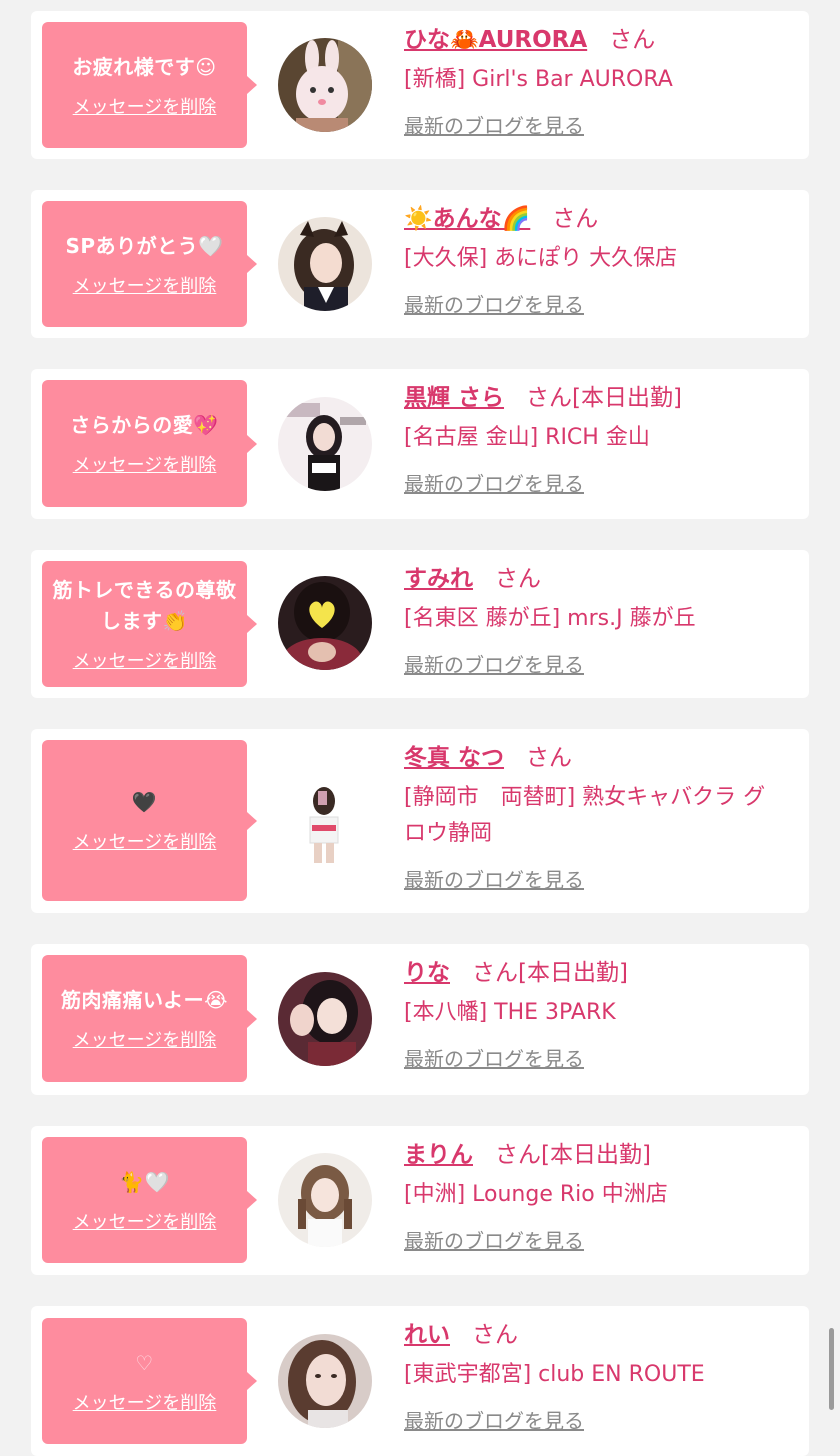 Image resolution: width=840 pixels, height=1456 pixels. Describe the element at coordinates (467, 219) in the screenshot. I see `girl-name-link: ☀️あんな🌈` at that location.